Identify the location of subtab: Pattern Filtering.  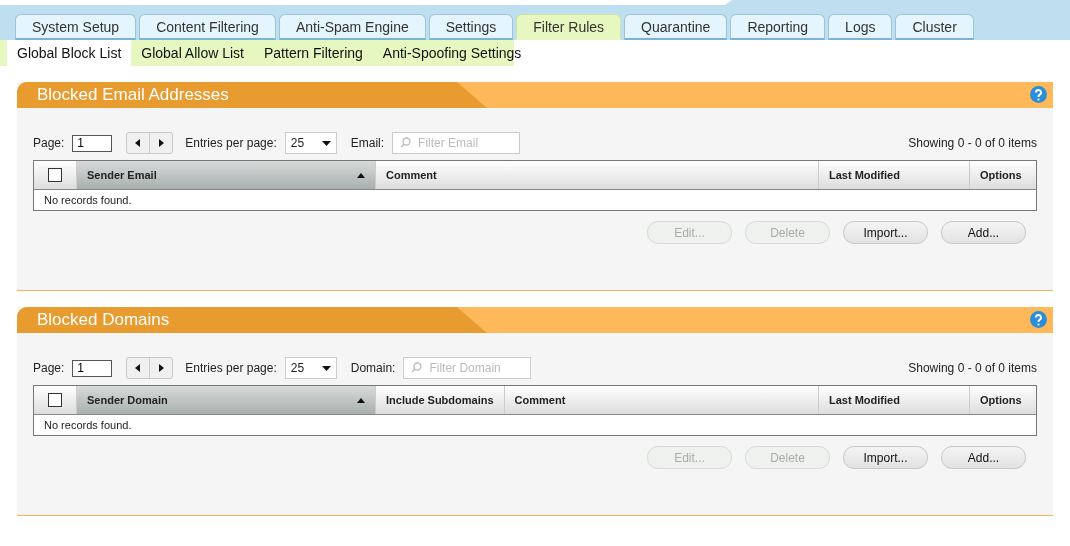
(313, 53).